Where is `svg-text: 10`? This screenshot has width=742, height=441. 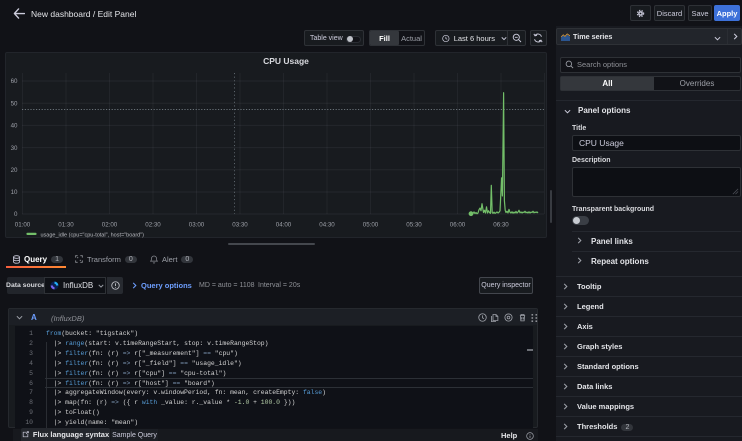 svg-text: 10 is located at coordinates (14, 192).